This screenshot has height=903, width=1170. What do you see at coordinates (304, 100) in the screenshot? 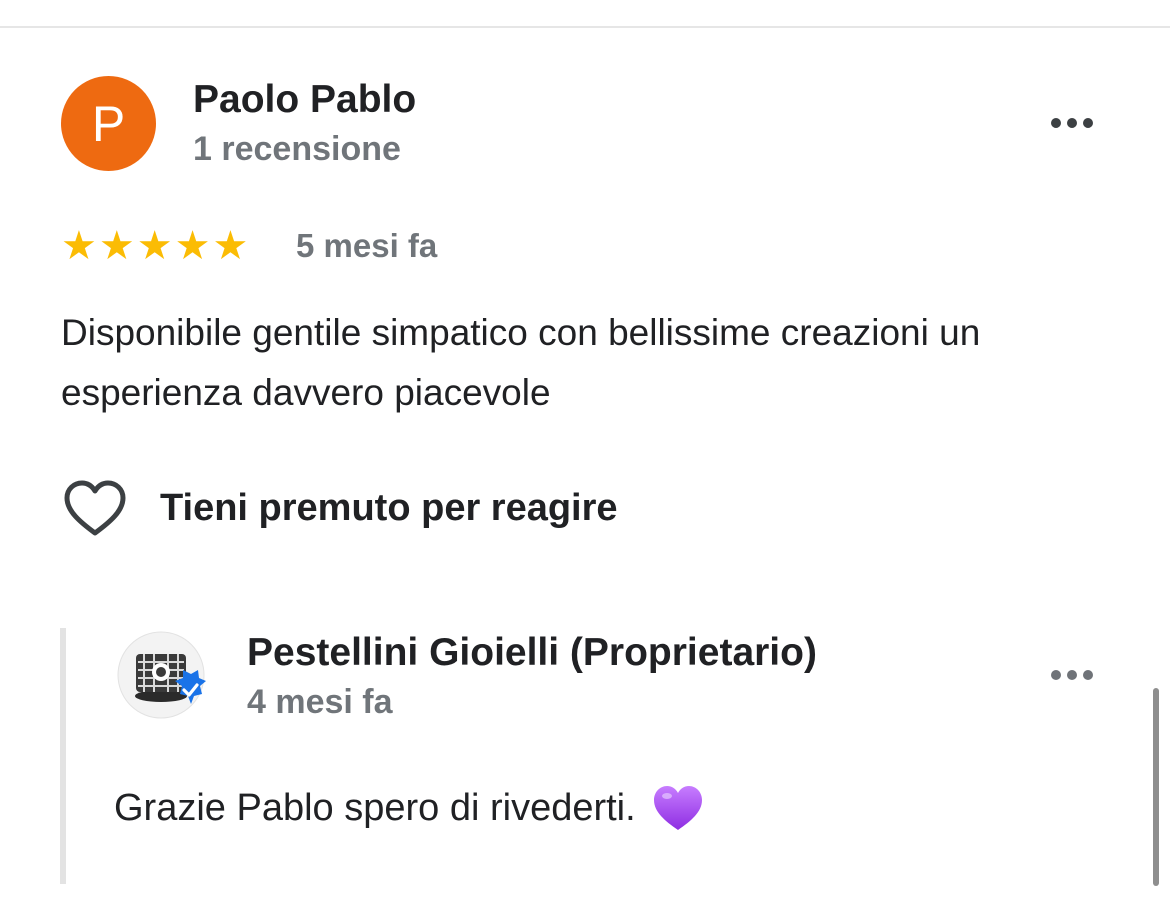
I see `reviewer-name: Paolo Pablo` at bounding box center [304, 100].